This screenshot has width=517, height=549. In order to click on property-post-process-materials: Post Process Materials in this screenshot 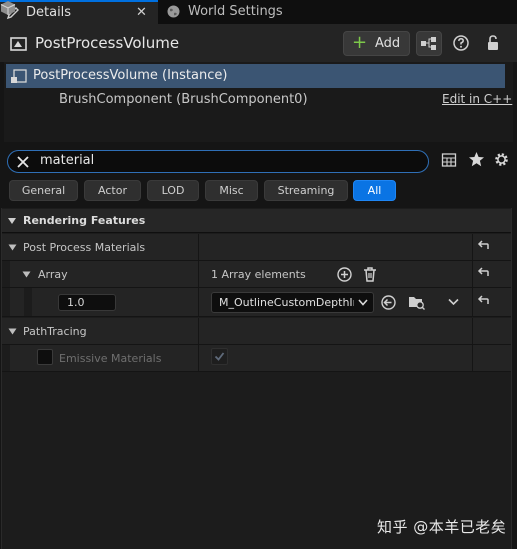, I will do `click(256, 247)`.